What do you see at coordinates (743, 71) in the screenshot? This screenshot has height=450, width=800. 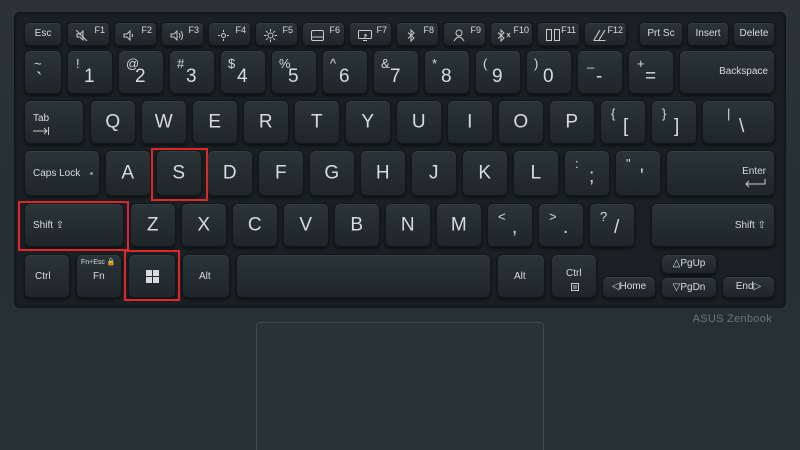 I see `key-label: Backspace` at bounding box center [743, 71].